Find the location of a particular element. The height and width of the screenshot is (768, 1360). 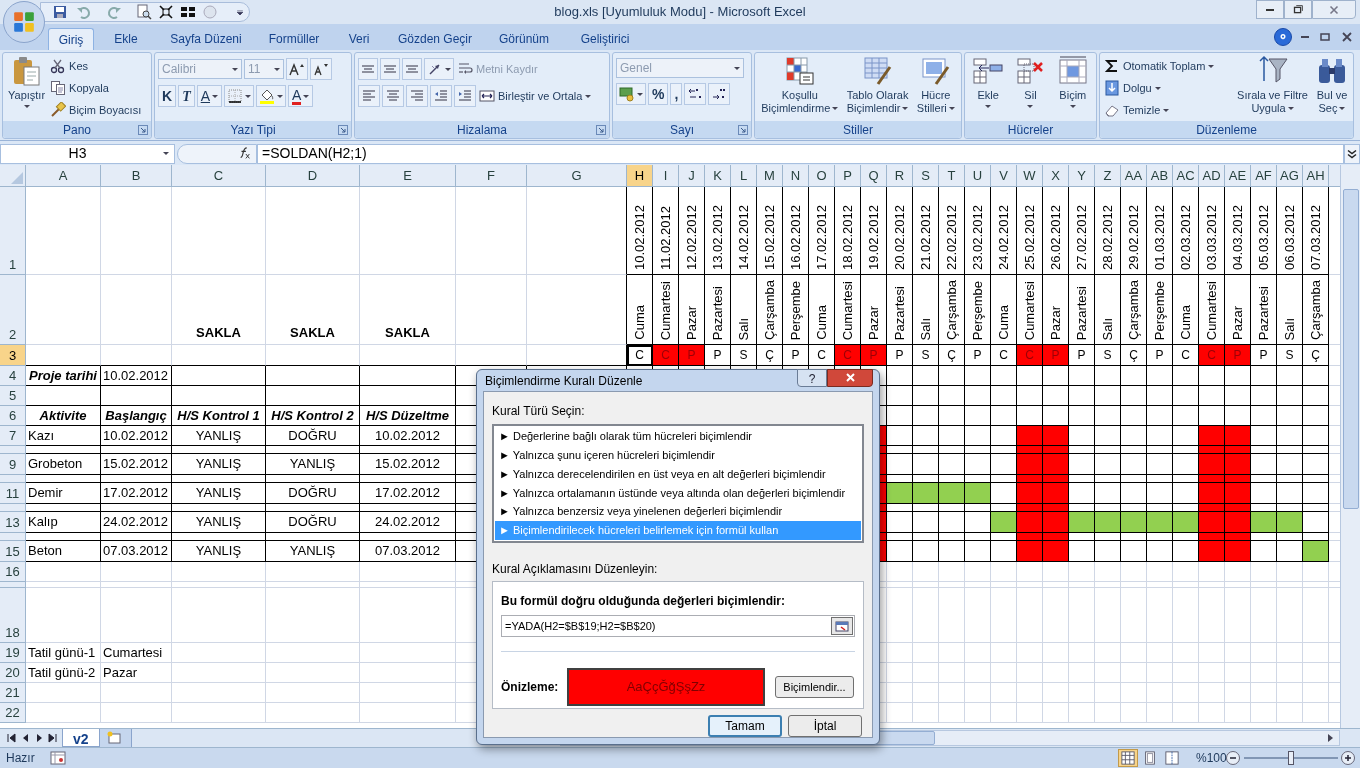

ribbon-button: Ekle is located at coordinates (988, 88).